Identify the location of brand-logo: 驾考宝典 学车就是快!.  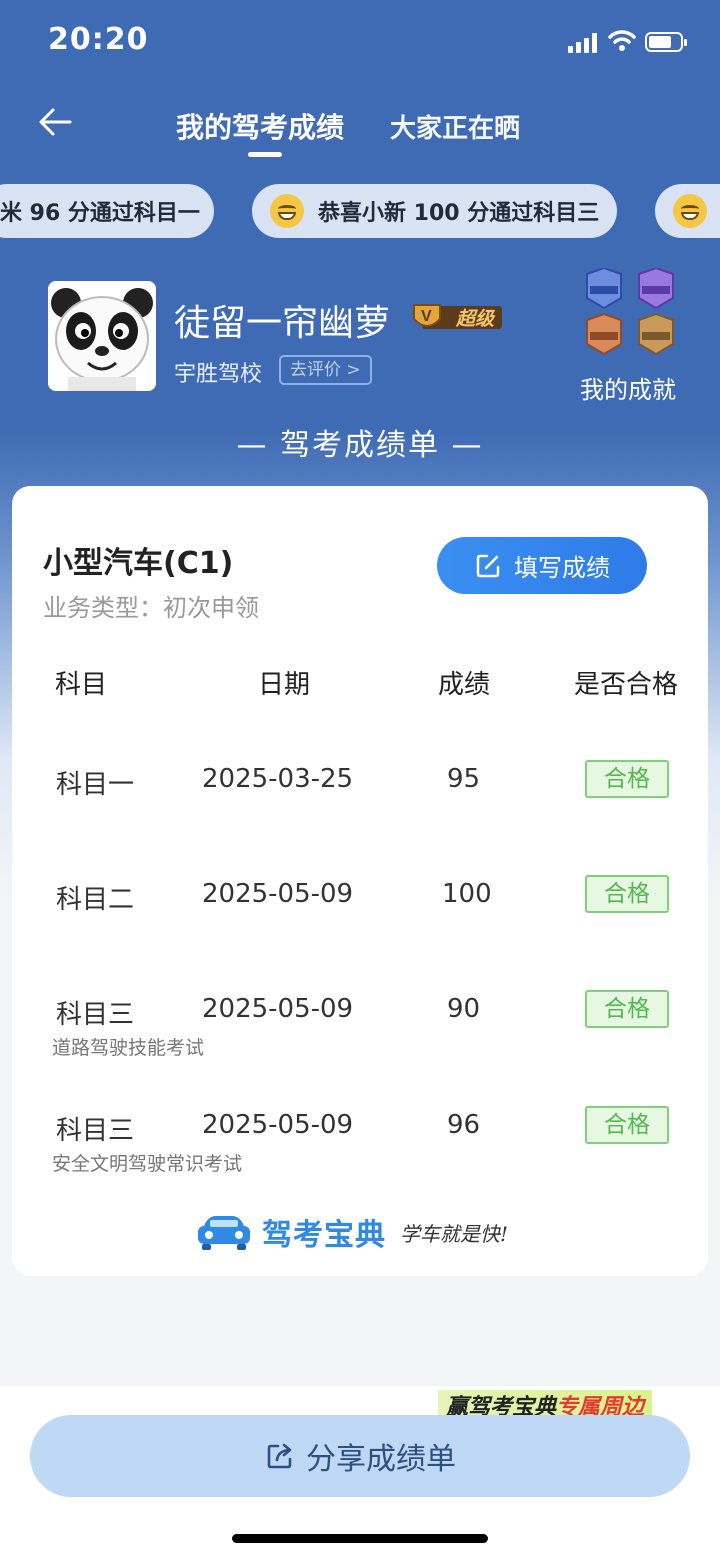
(352, 1232).